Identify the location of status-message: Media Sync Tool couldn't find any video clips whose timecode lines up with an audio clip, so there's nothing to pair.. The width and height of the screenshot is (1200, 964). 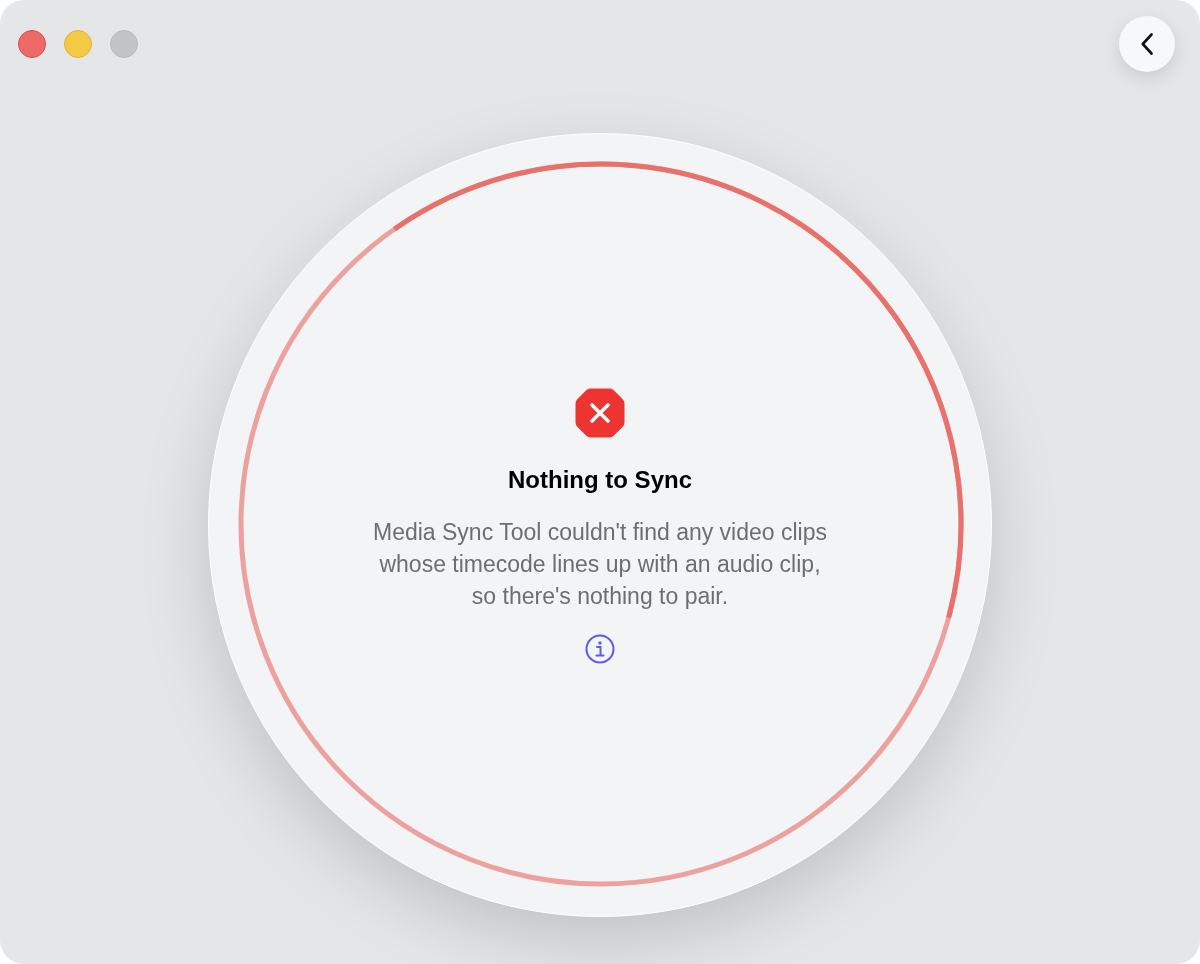
(600, 564).